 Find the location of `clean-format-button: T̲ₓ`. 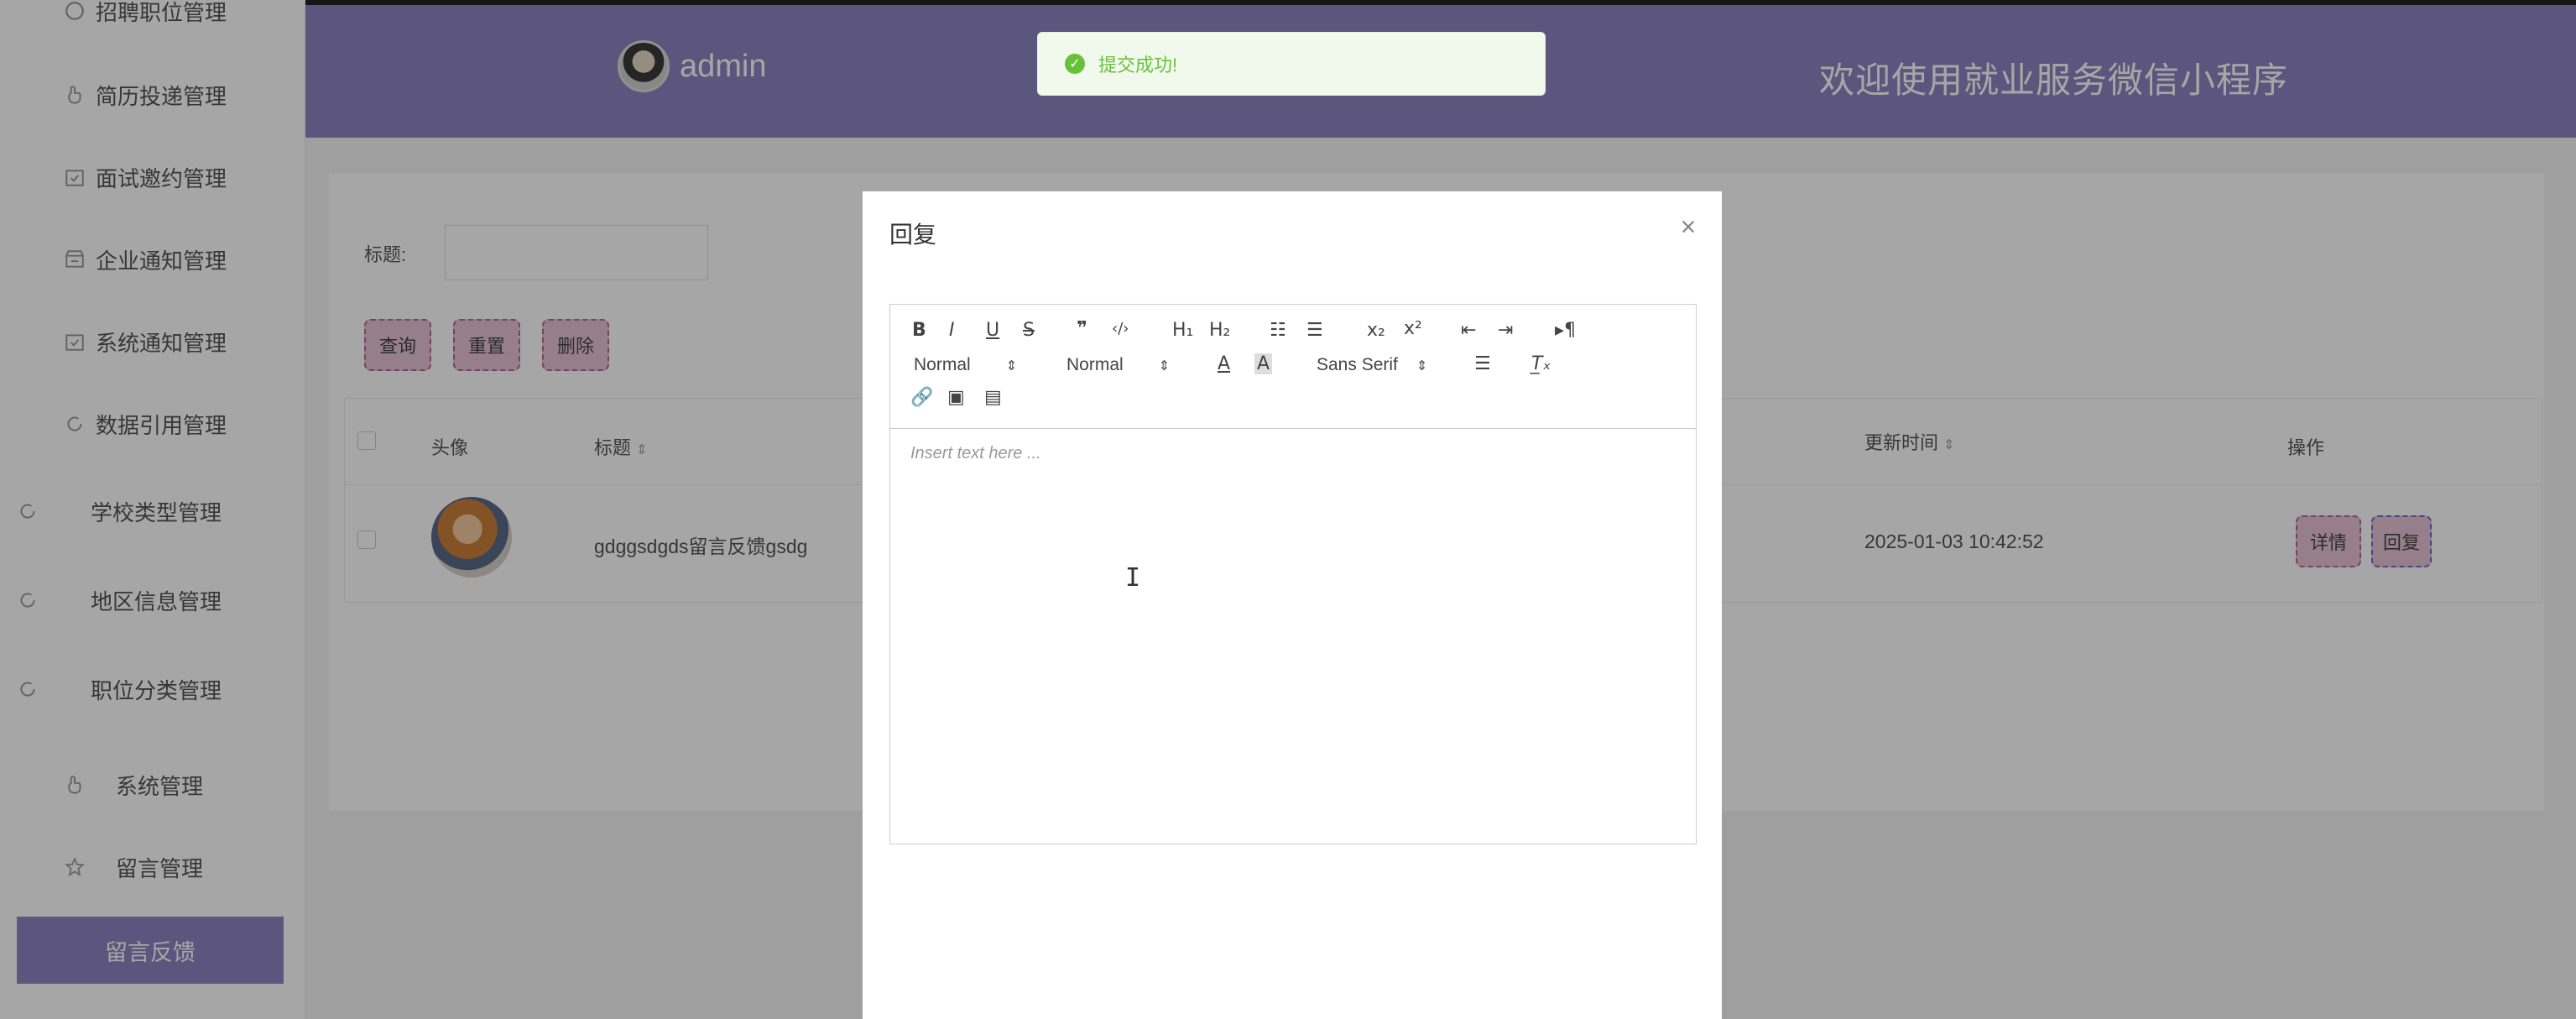

clean-format-button: T̲ₓ is located at coordinates (1541, 363).